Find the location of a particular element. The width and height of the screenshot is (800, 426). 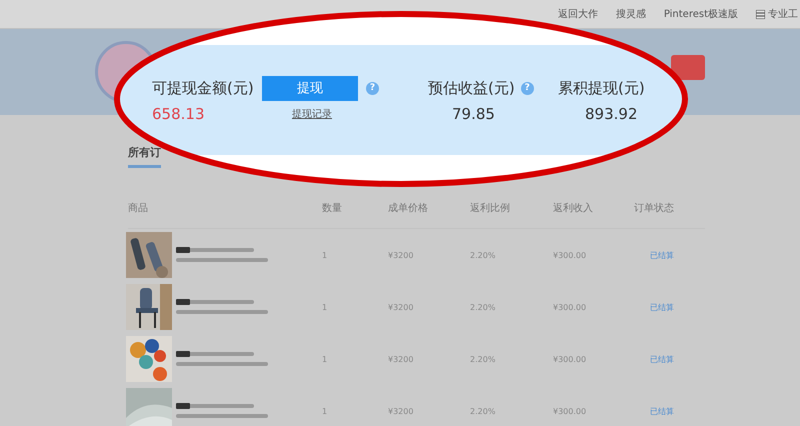

nav-link: Pinterest极速版 is located at coordinates (701, 14).